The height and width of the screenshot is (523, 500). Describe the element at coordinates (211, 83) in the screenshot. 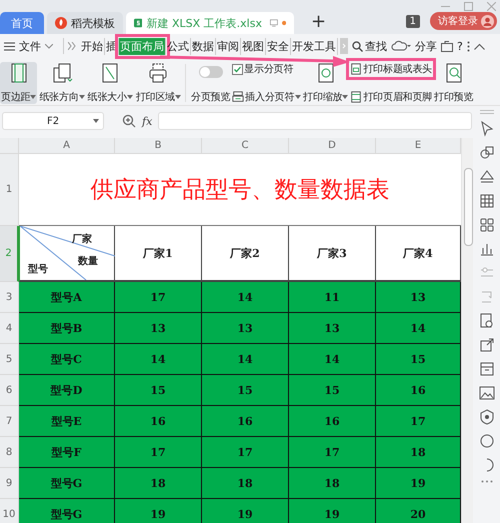

I see `page-break-preview-button: 分页预览` at that location.